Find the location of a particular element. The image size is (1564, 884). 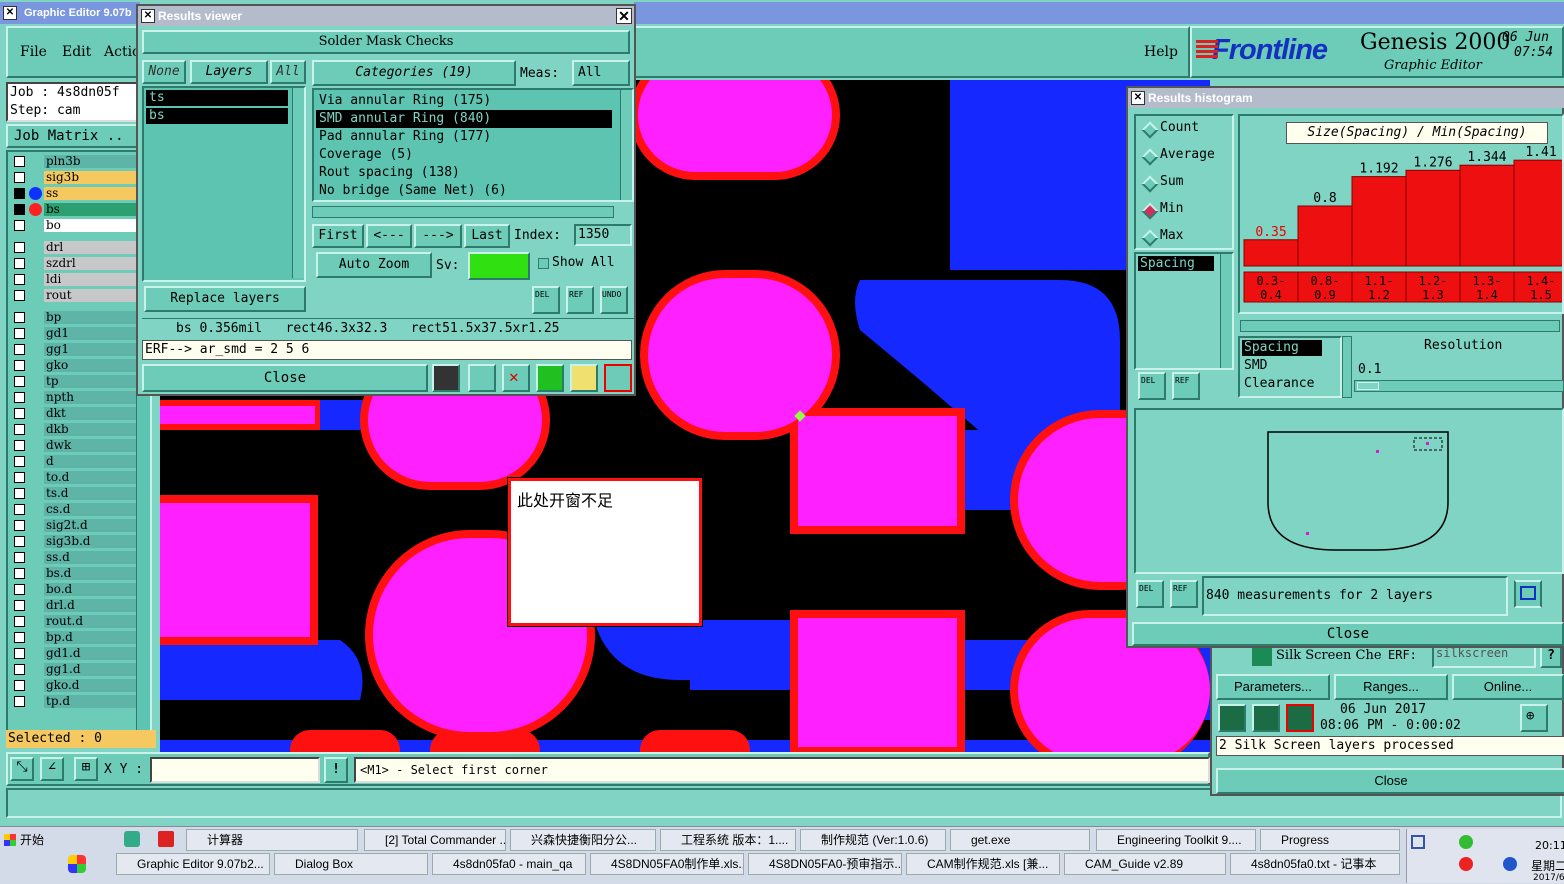

option-radio-average is located at coordinates (1150, 157).